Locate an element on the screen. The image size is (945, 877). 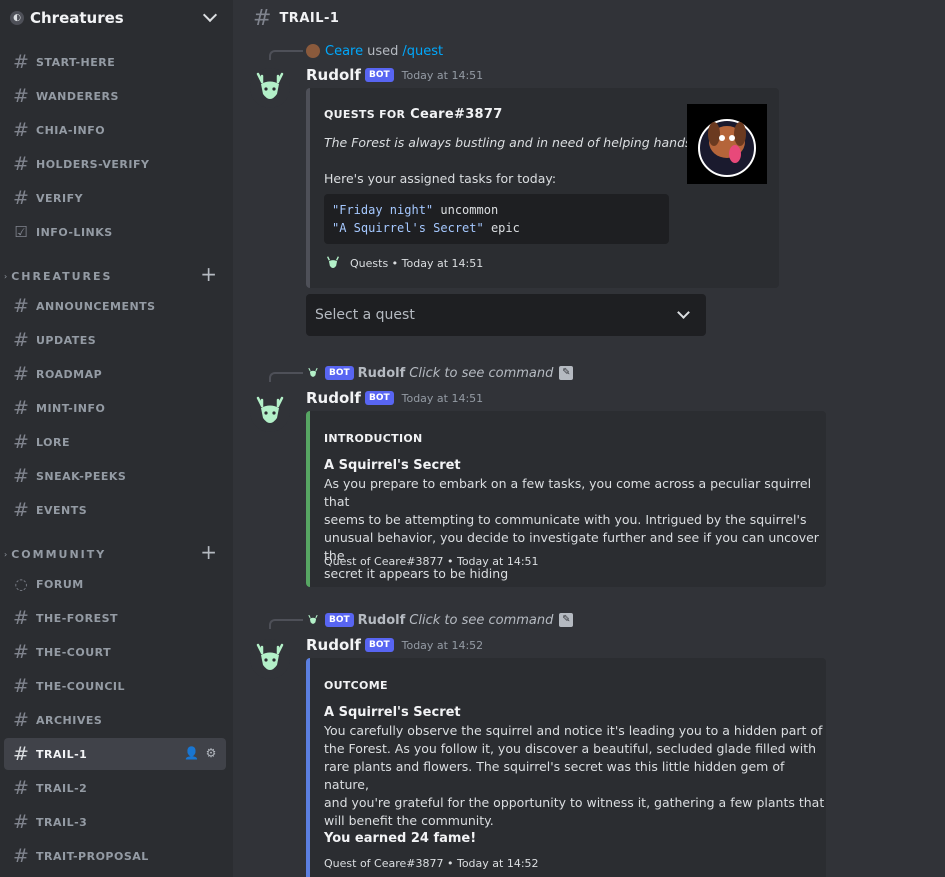
server-header: ◐ Chreatures is located at coordinates (116, 18).